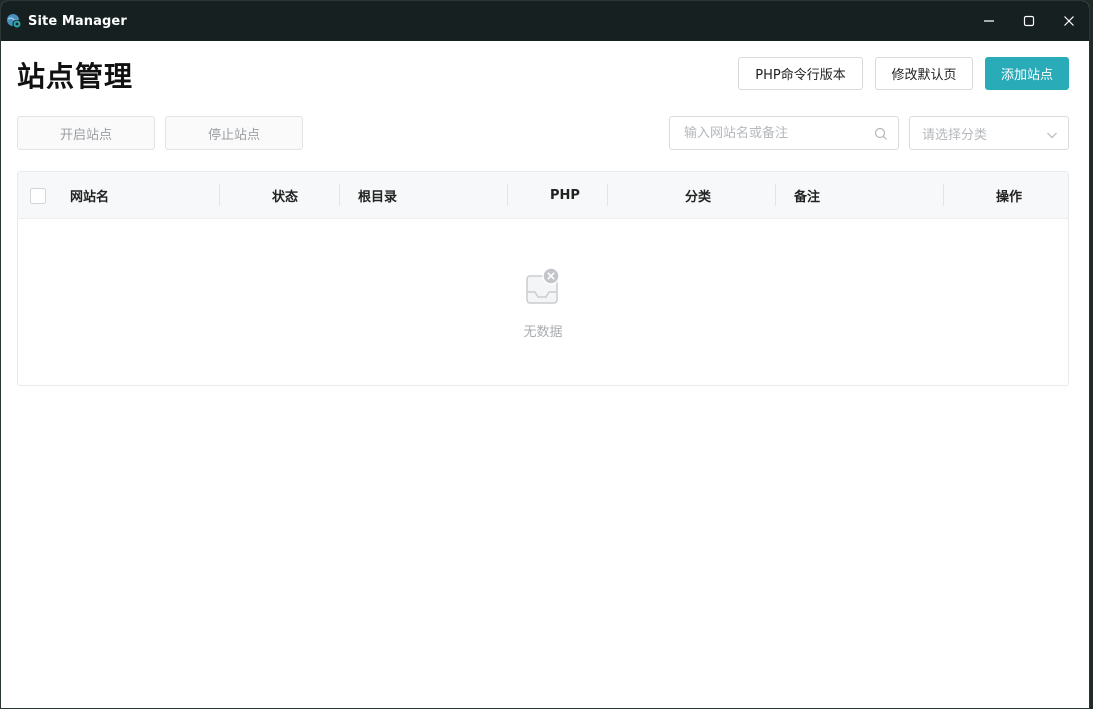 Image resolution: width=1093 pixels, height=709 pixels. Describe the element at coordinates (543, 133) in the screenshot. I see `toolbar: 开启站点 停止站点 请选择分类` at that location.